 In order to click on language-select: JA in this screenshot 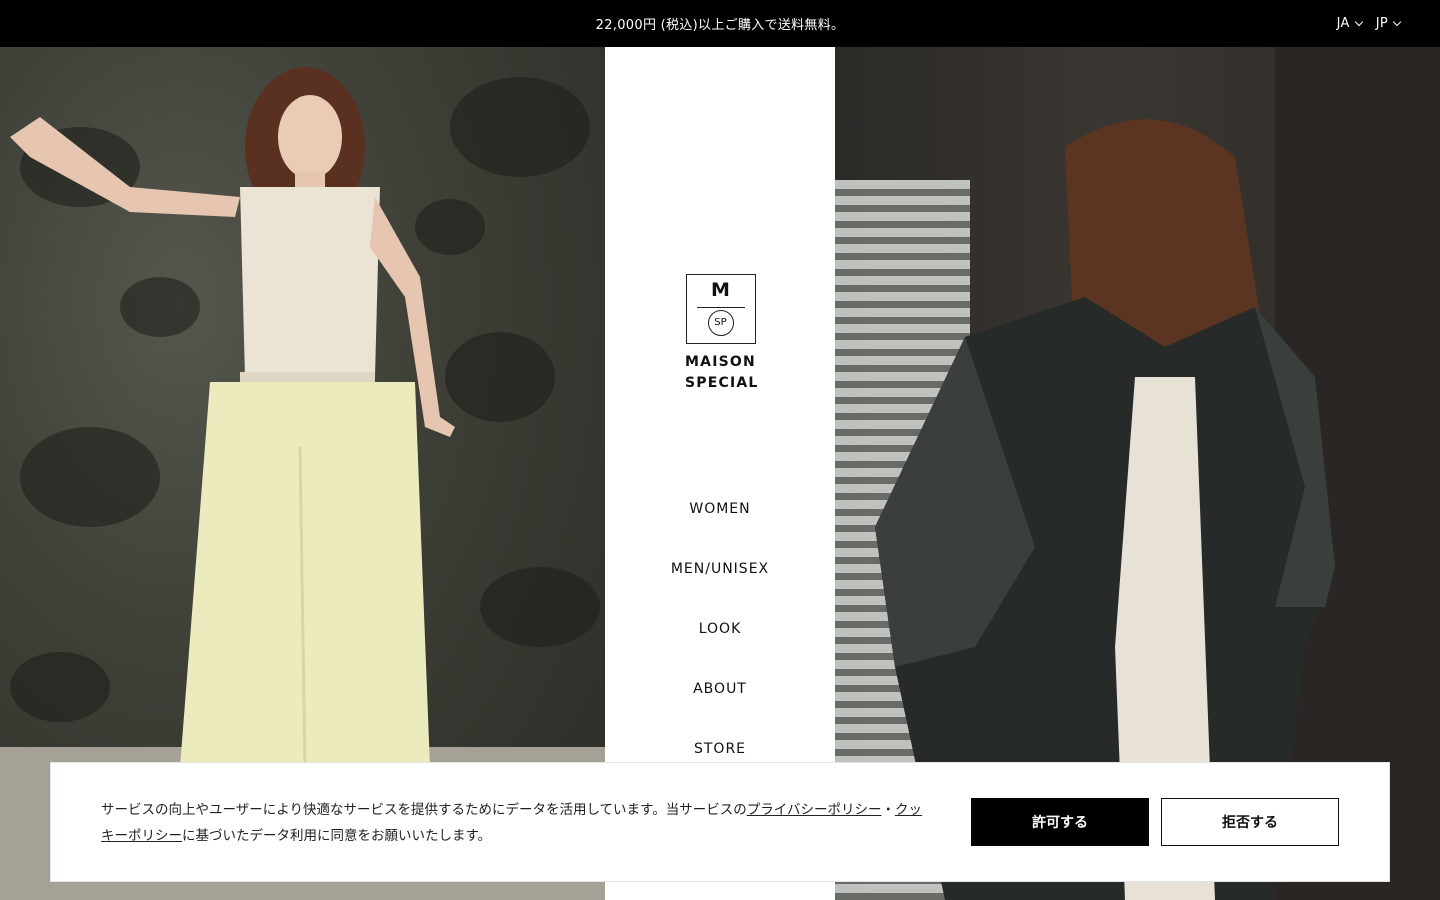, I will do `click(1349, 23)`.